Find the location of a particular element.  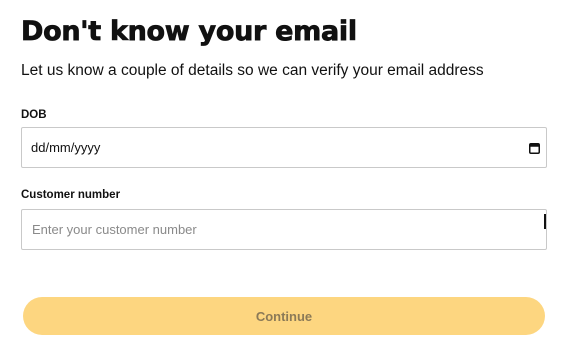

customer-number-box is located at coordinates (284, 229).